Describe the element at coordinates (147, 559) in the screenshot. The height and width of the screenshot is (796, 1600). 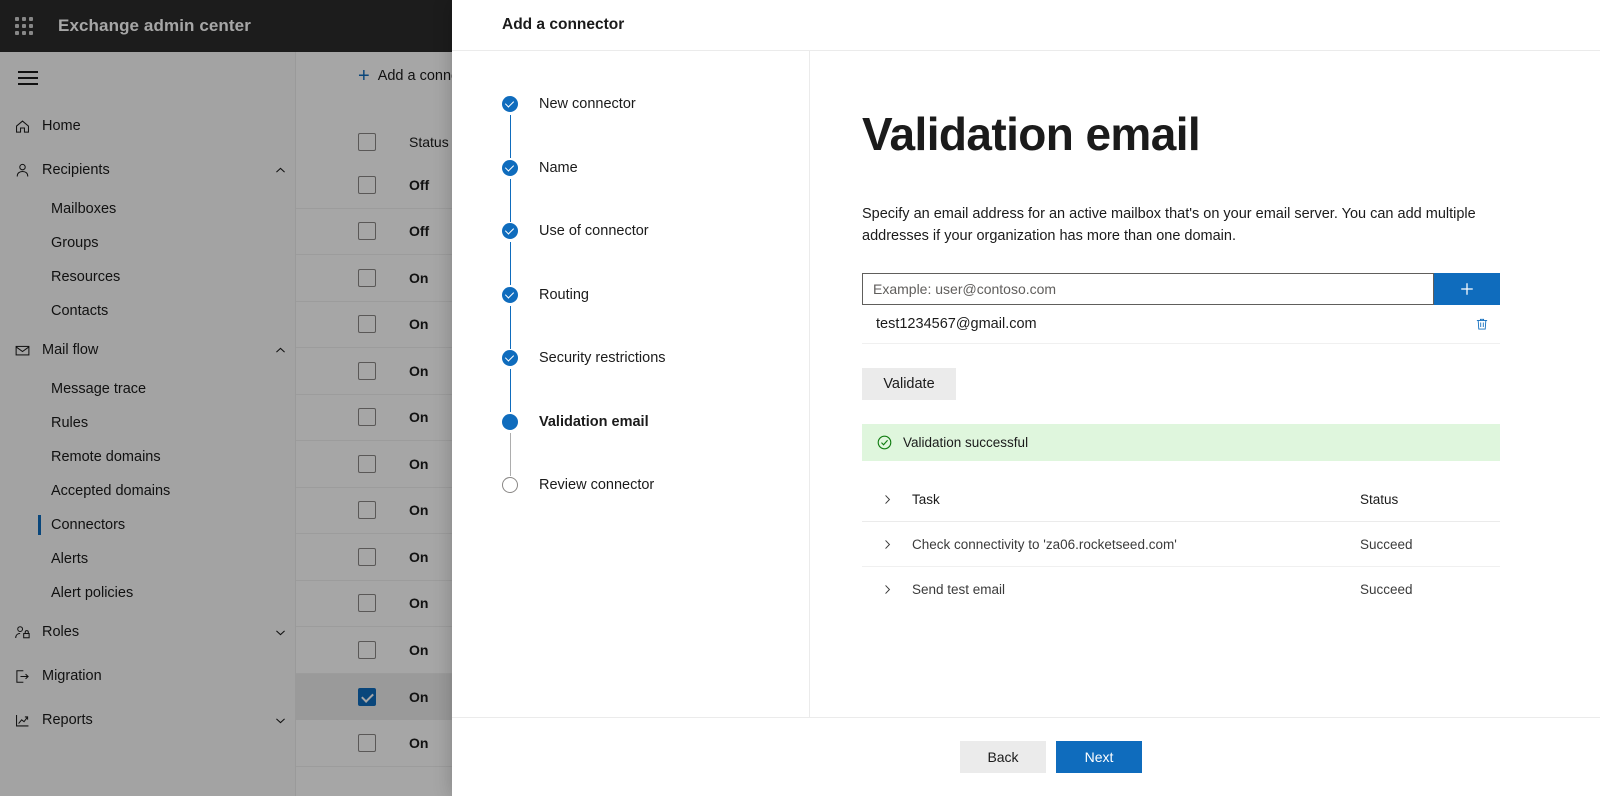
I see `sidebar-item-alerts: Alerts` at that location.